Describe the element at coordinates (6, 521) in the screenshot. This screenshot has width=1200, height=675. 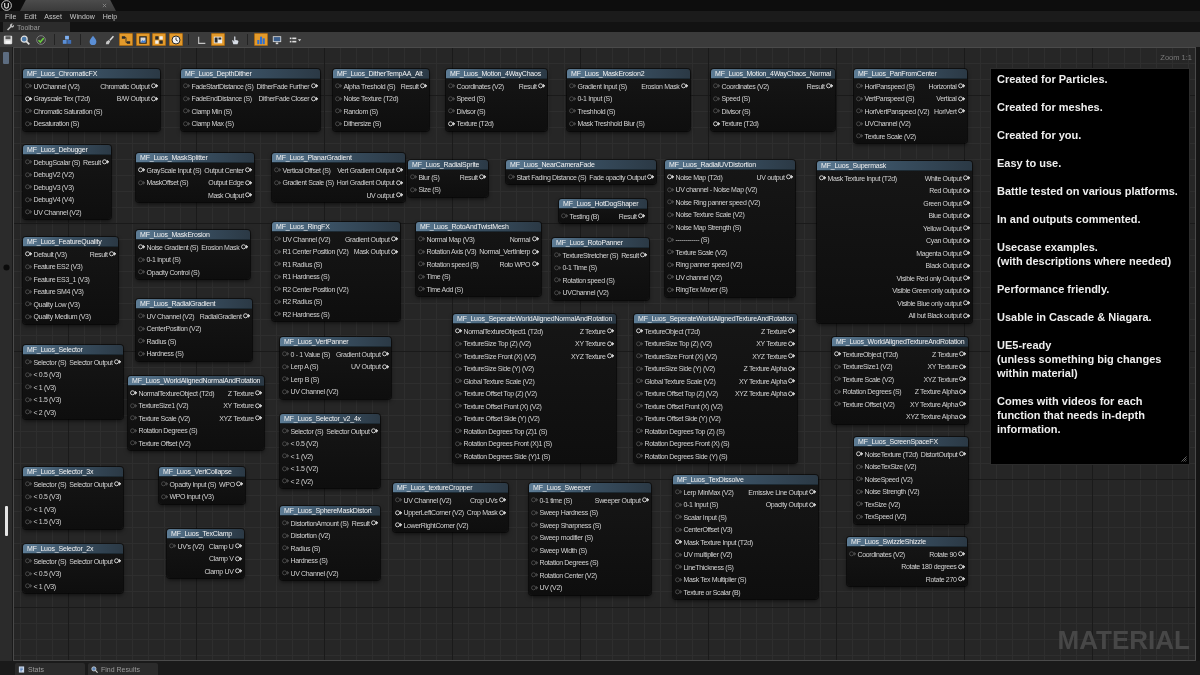
I see `scrollbar-thumb` at that location.